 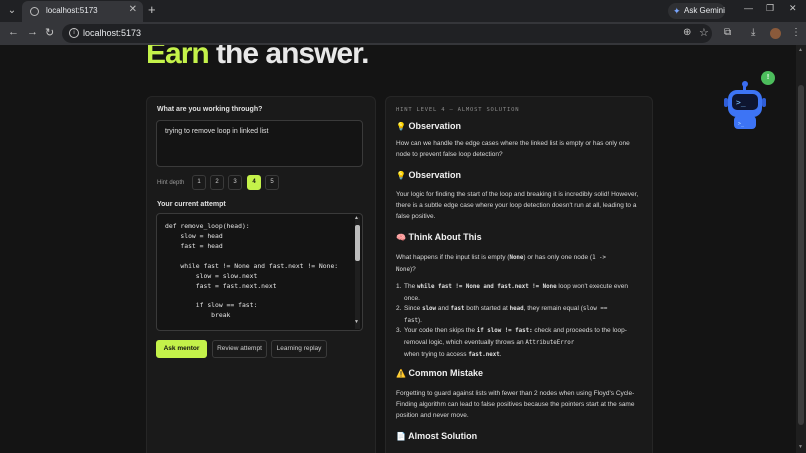 I want to click on bookmark-star-icon: ☆, so click(x=704, y=32).